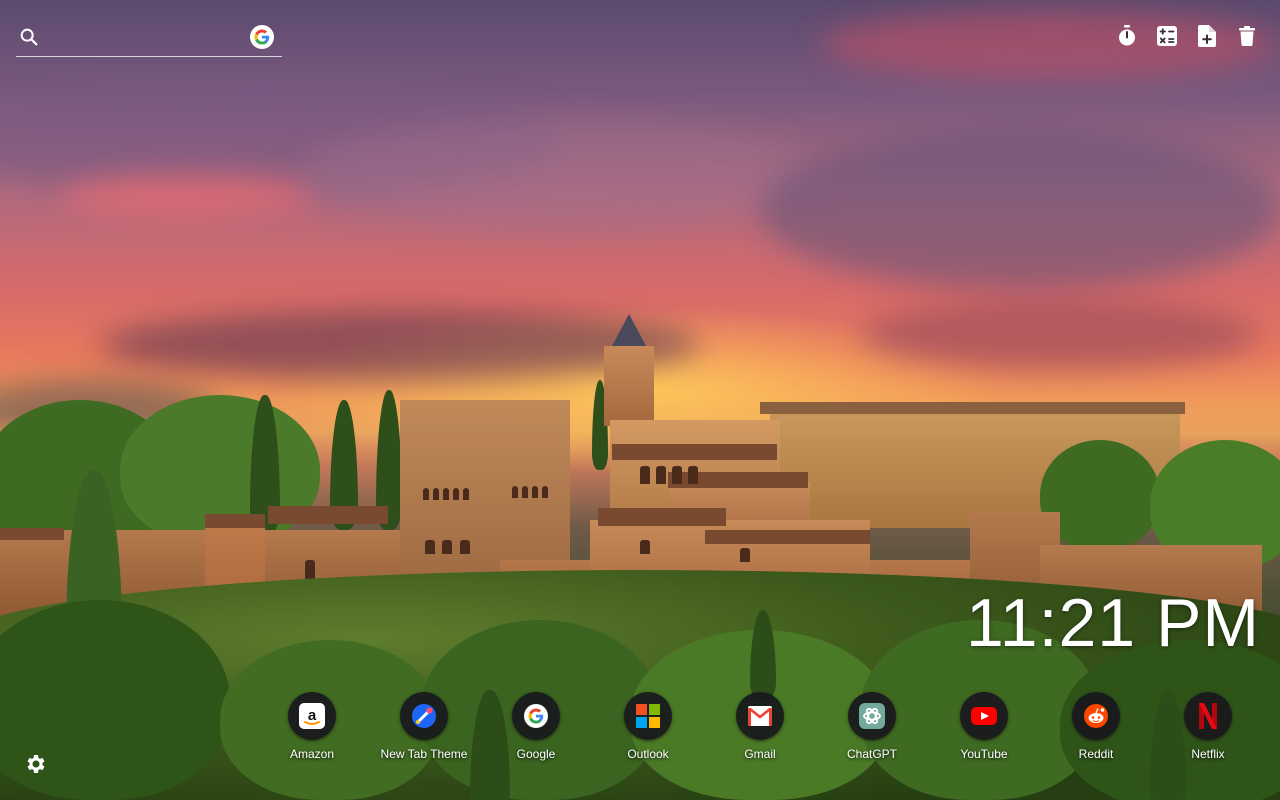 This screenshot has width=1280, height=800. What do you see at coordinates (29, 37) in the screenshot?
I see `search-icon` at bounding box center [29, 37].